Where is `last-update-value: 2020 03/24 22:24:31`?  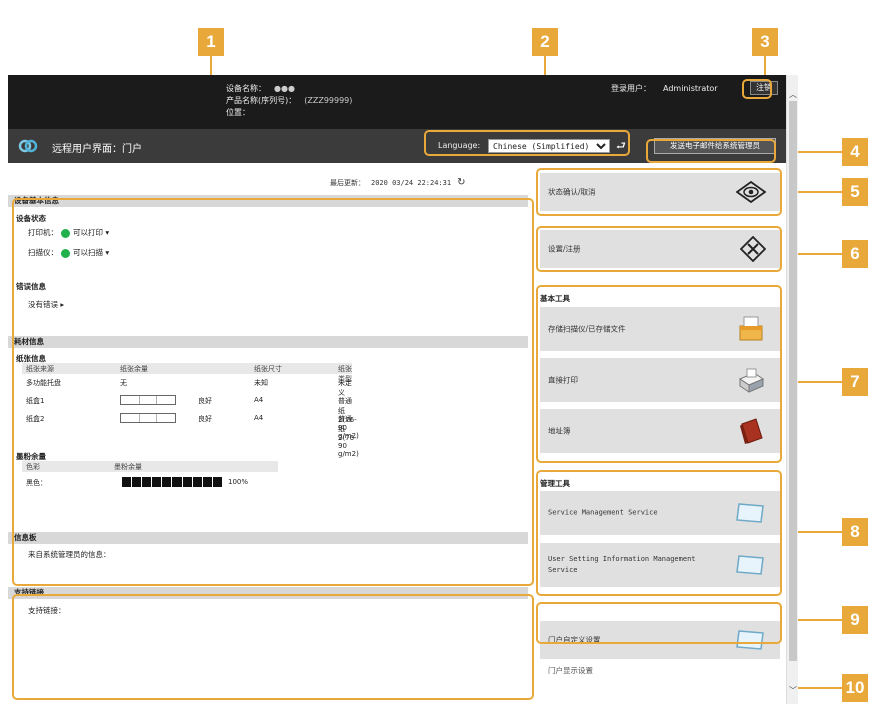
last-update-value: 2020 03/24 22:24:31 is located at coordinates (411, 183).